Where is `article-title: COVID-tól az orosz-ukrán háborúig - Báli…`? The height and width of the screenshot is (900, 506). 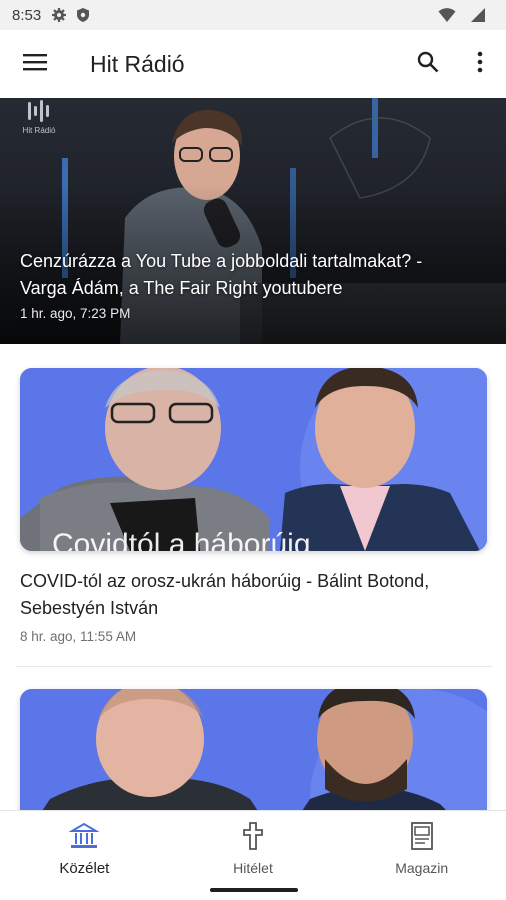
article-title: COVID-tól az orosz-ukrán háborúig - Báli… is located at coordinates (255, 595).